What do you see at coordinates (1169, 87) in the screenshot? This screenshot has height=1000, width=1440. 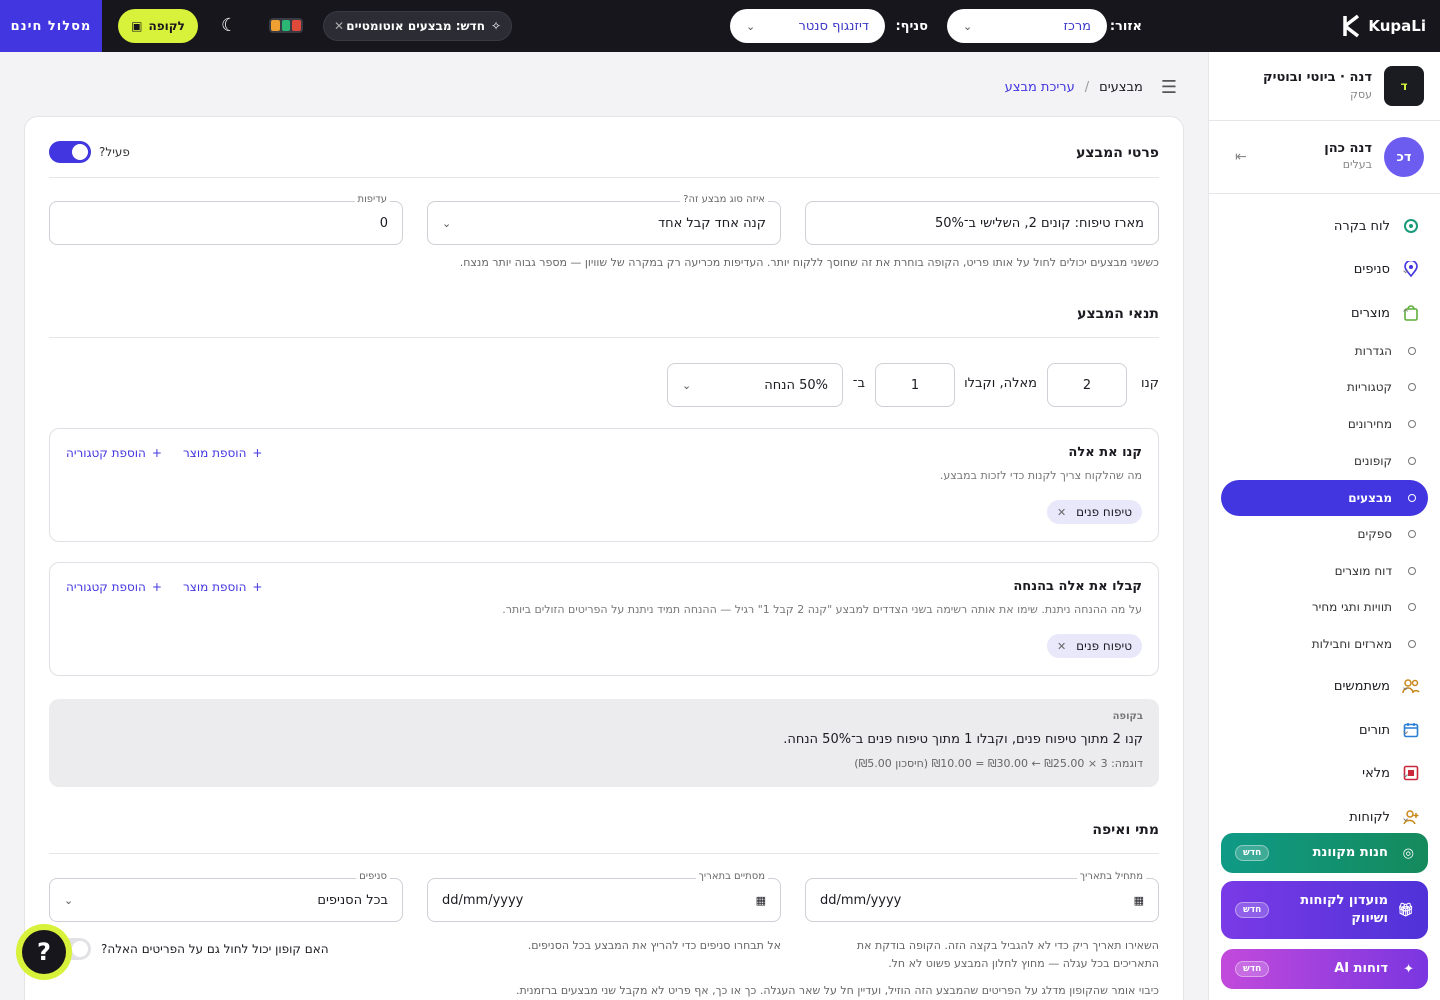 I see `menu-icon: ☰` at bounding box center [1169, 87].